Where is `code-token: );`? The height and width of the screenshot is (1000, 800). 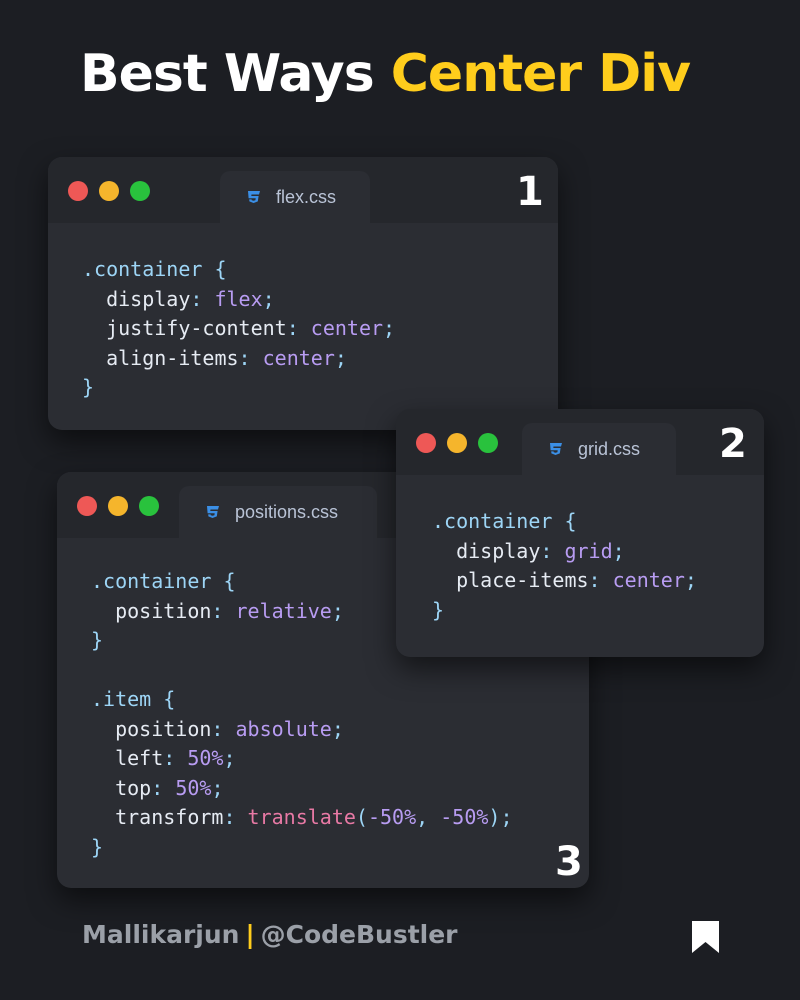 code-token: ); is located at coordinates (500, 817).